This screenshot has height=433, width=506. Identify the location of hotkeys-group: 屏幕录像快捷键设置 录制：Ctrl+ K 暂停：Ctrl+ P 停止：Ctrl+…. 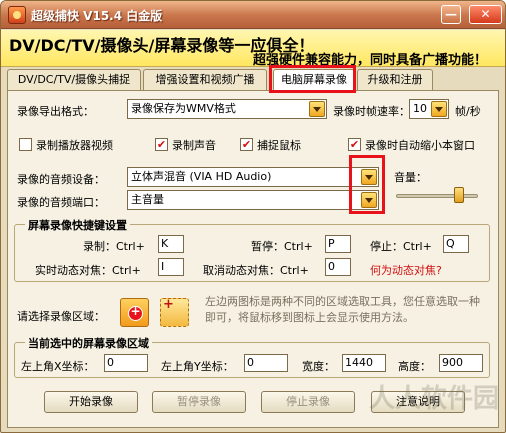
(252, 249).